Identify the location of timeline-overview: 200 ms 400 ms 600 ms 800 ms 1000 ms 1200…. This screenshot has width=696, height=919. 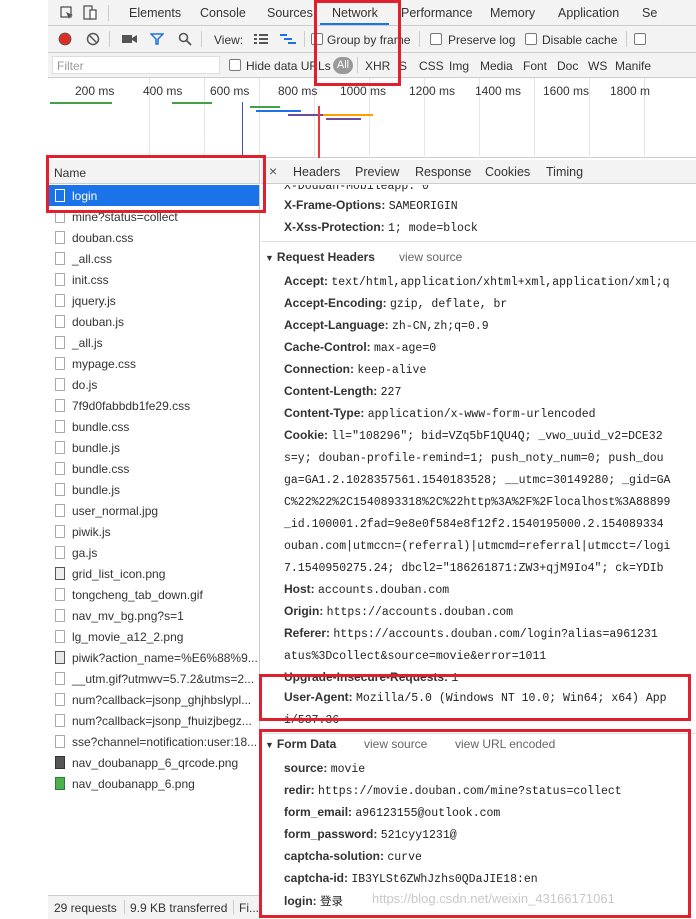
(372, 118).